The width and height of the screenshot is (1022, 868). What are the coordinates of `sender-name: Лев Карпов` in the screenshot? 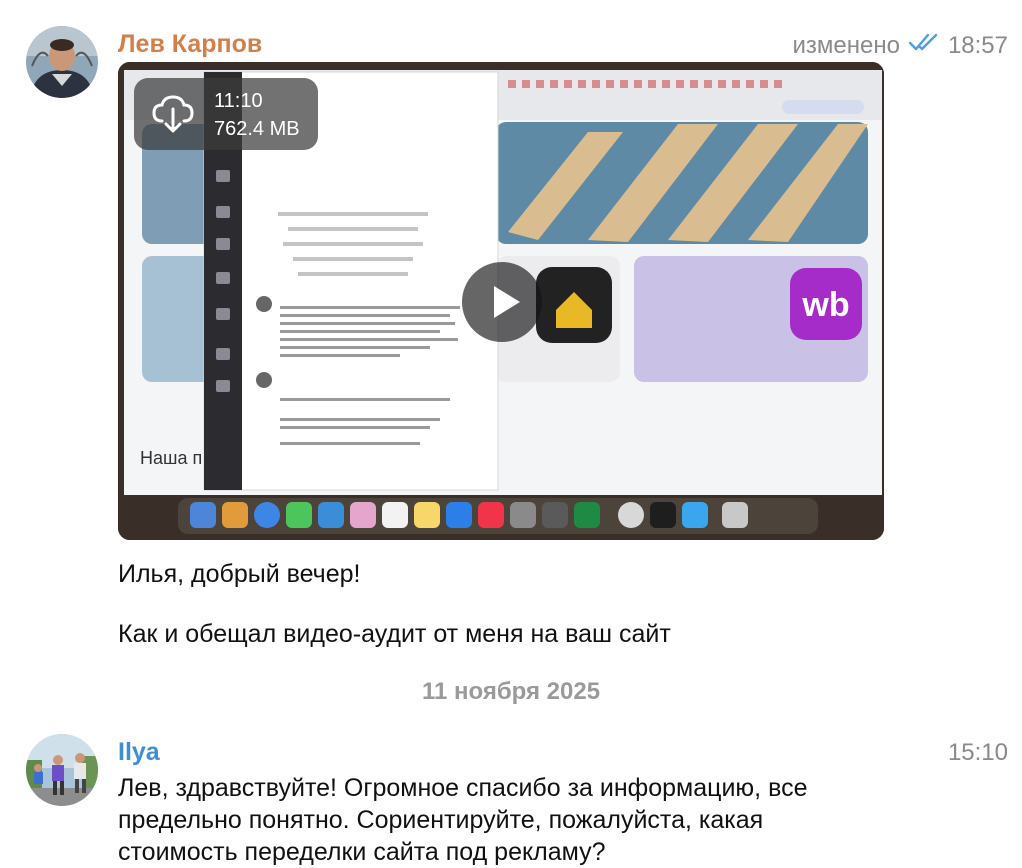 It's located at (190, 44).